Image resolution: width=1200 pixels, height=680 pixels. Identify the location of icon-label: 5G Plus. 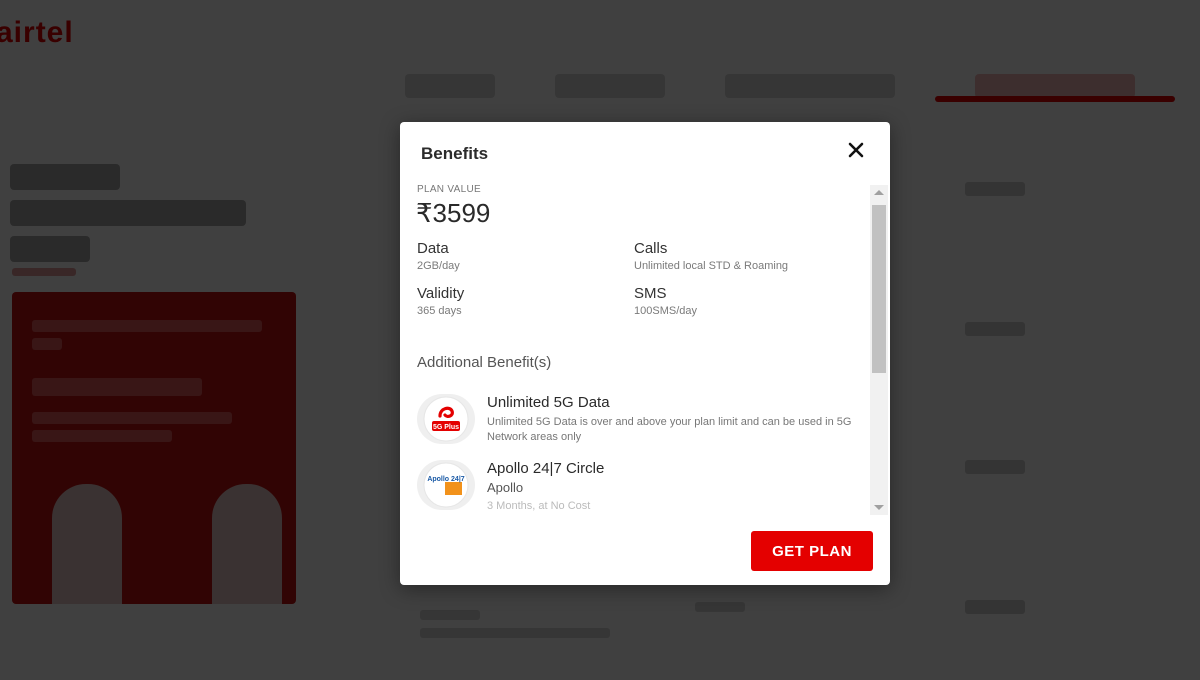
(446, 427).